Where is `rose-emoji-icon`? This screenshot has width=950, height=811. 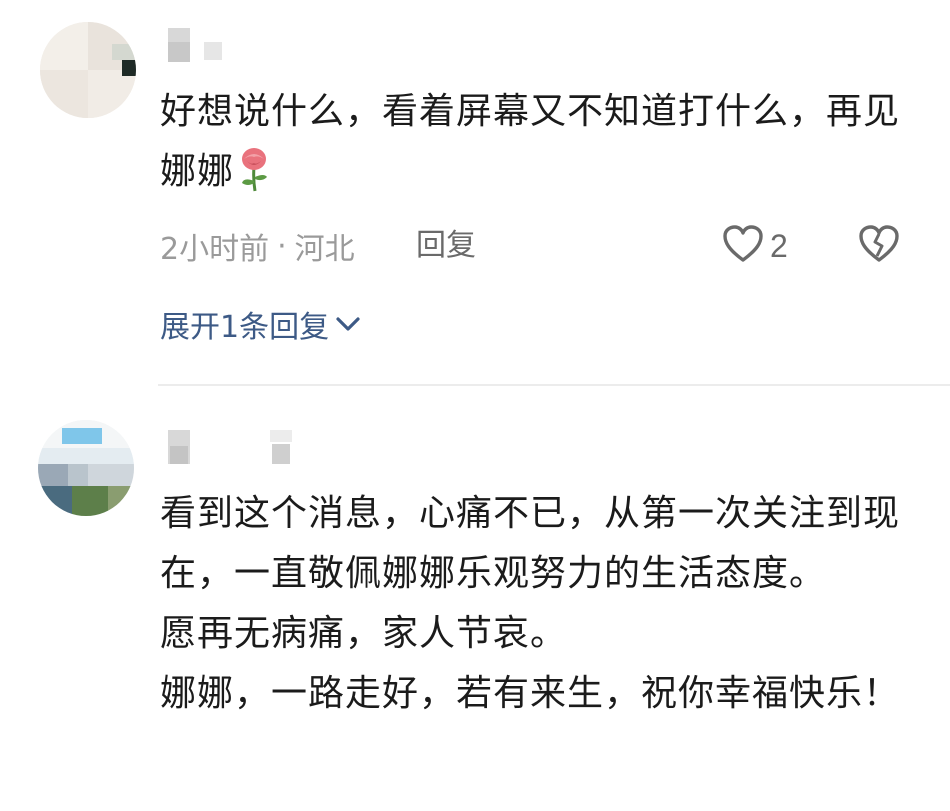
rose-emoji-icon is located at coordinates (254, 179).